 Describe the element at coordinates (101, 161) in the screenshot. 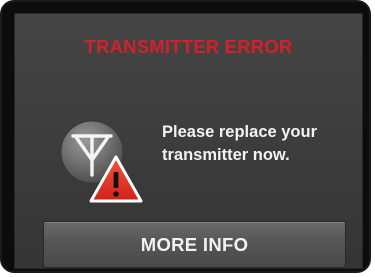

I see `transmitter-warning-icon` at that location.